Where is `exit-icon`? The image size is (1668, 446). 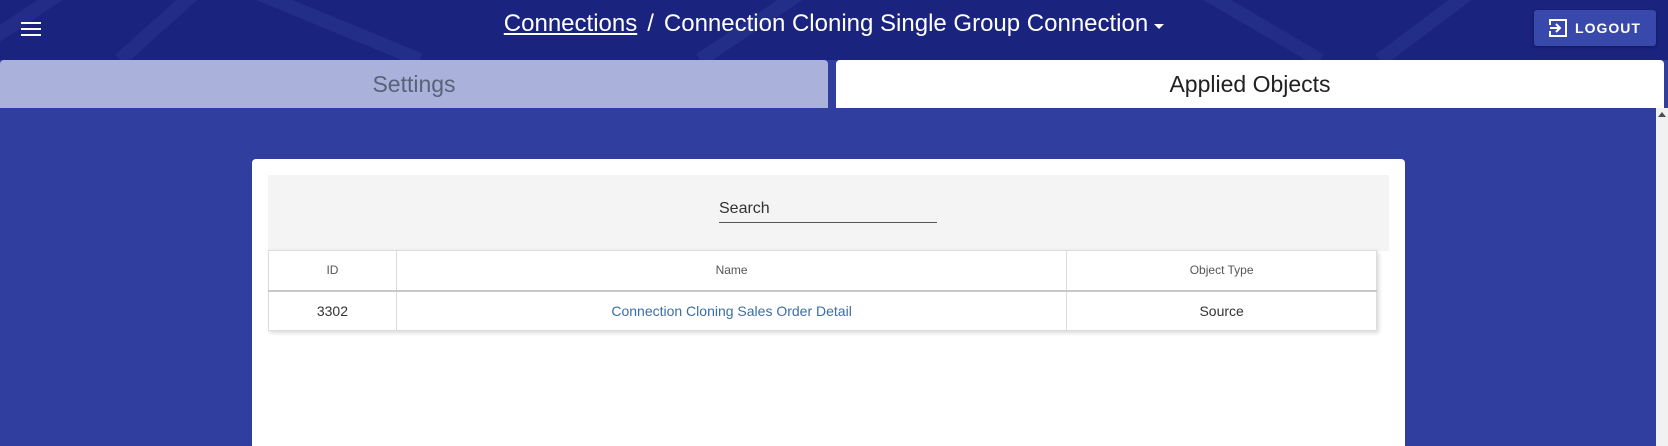 exit-icon is located at coordinates (1558, 28).